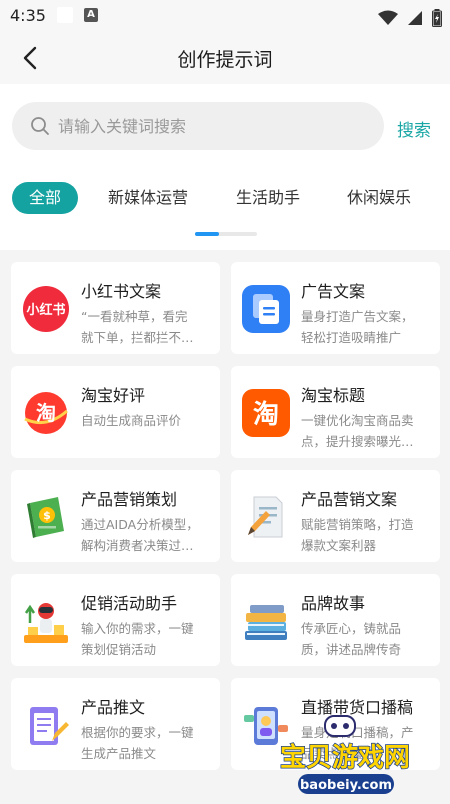 This screenshot has width=450, height=804. Describe the element at coordinates (49, 726) in the screenshot. I see `notepad-pen-icon` at that location.